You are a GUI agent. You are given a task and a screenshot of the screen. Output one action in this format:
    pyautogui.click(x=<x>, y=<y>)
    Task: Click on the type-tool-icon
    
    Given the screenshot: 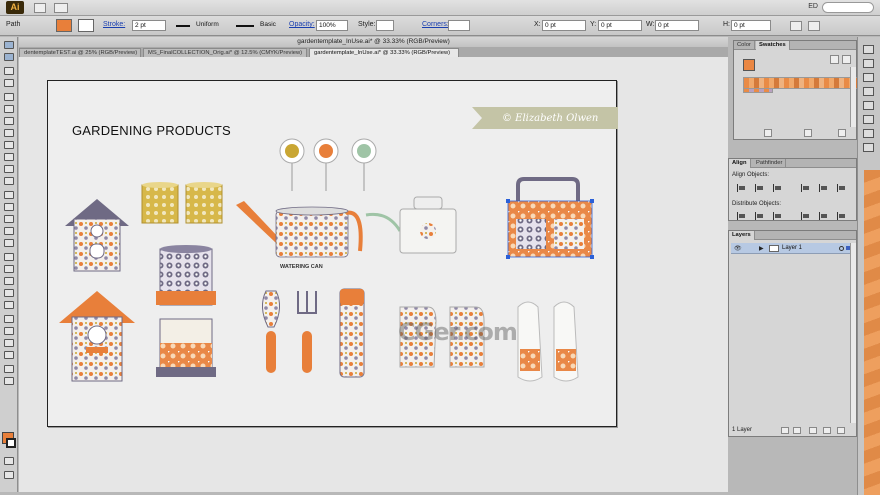 What is the action you would take?
    pyautogui.click(x=9, y=109)
    